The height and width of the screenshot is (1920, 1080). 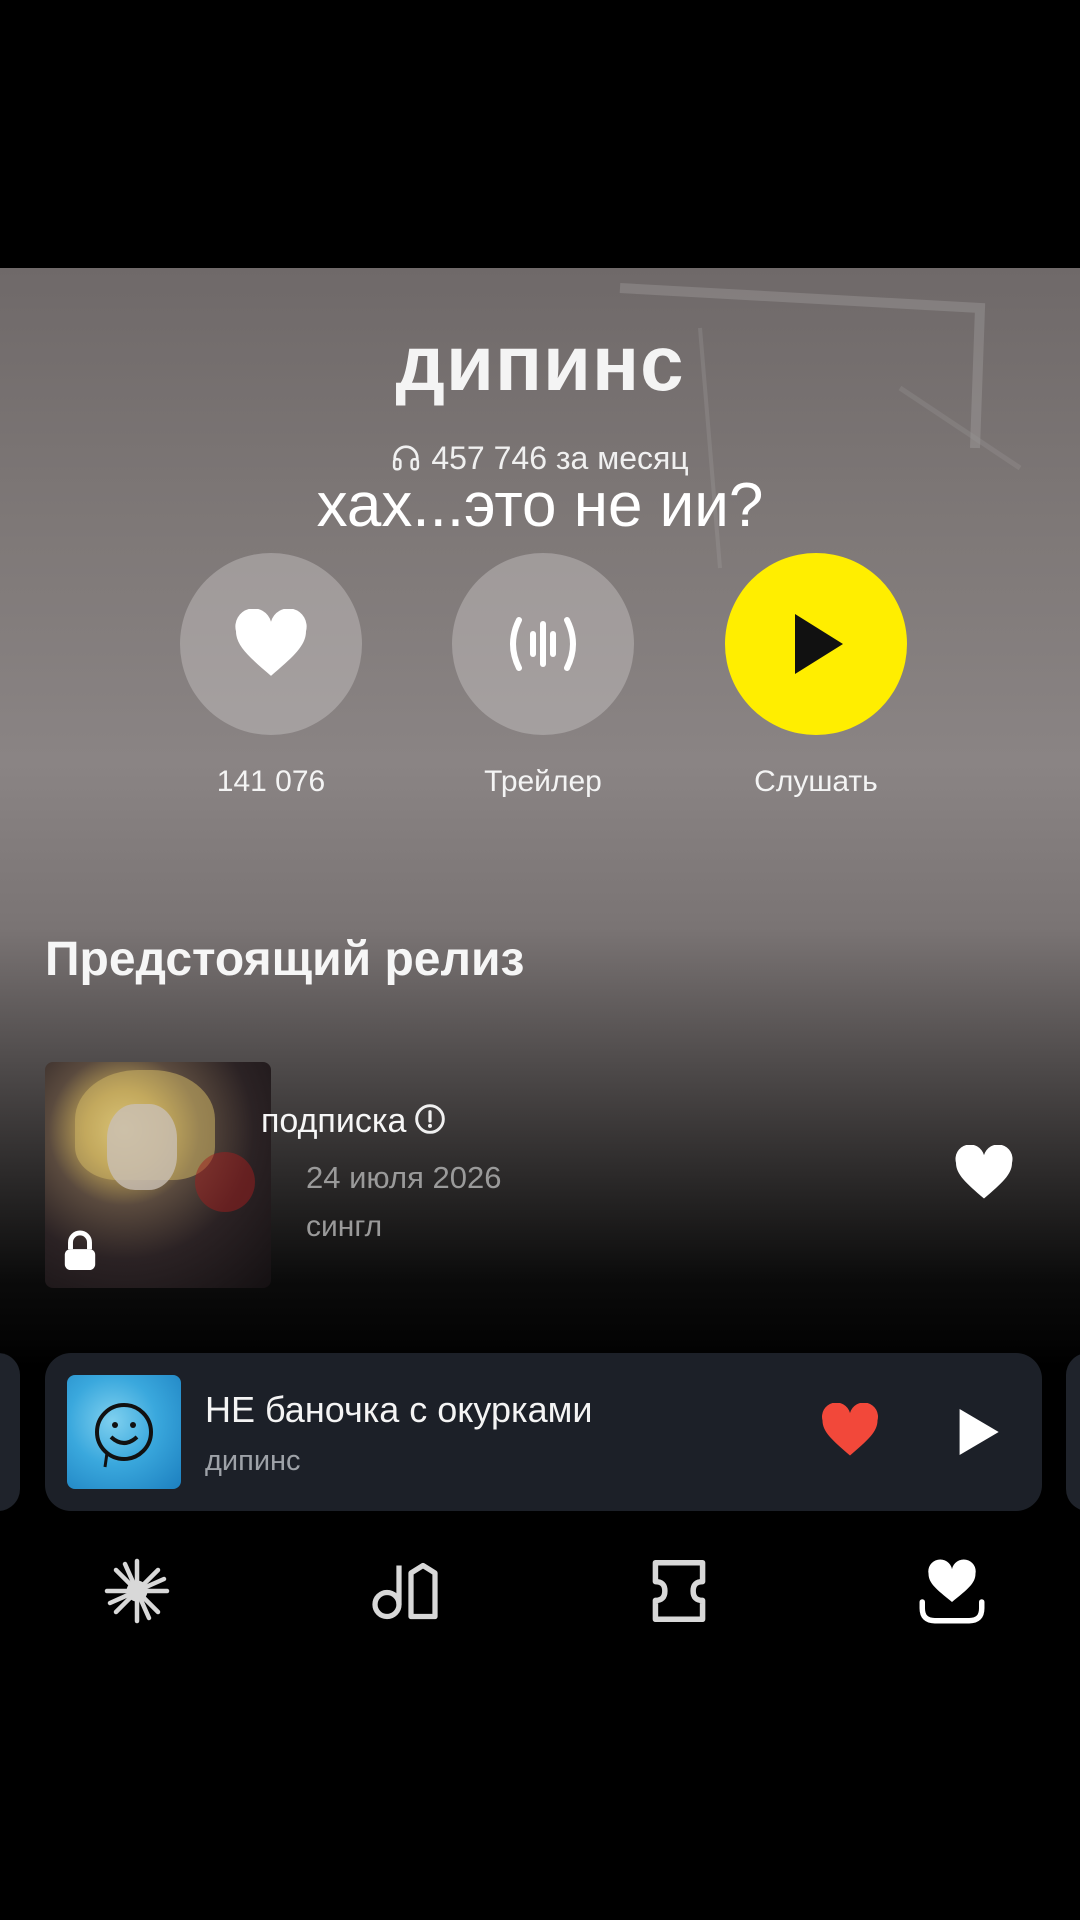 I want to click on trailer-label: Трейлер, so click(x=543, y=781).